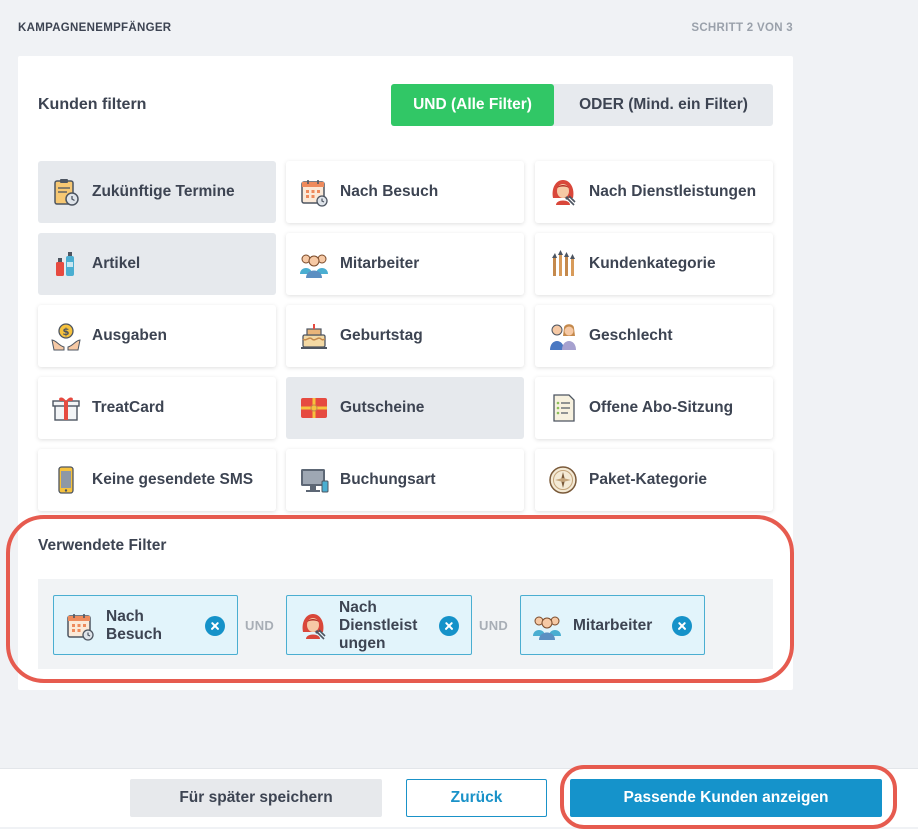  I want to click on save-for-later-button: Für später speichern, so click(256, 798).